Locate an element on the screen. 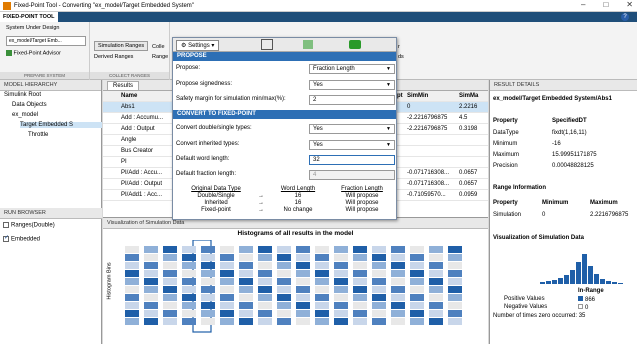 The image size is (637, 344). tab-results: Results is located at coordinates (123, 85).